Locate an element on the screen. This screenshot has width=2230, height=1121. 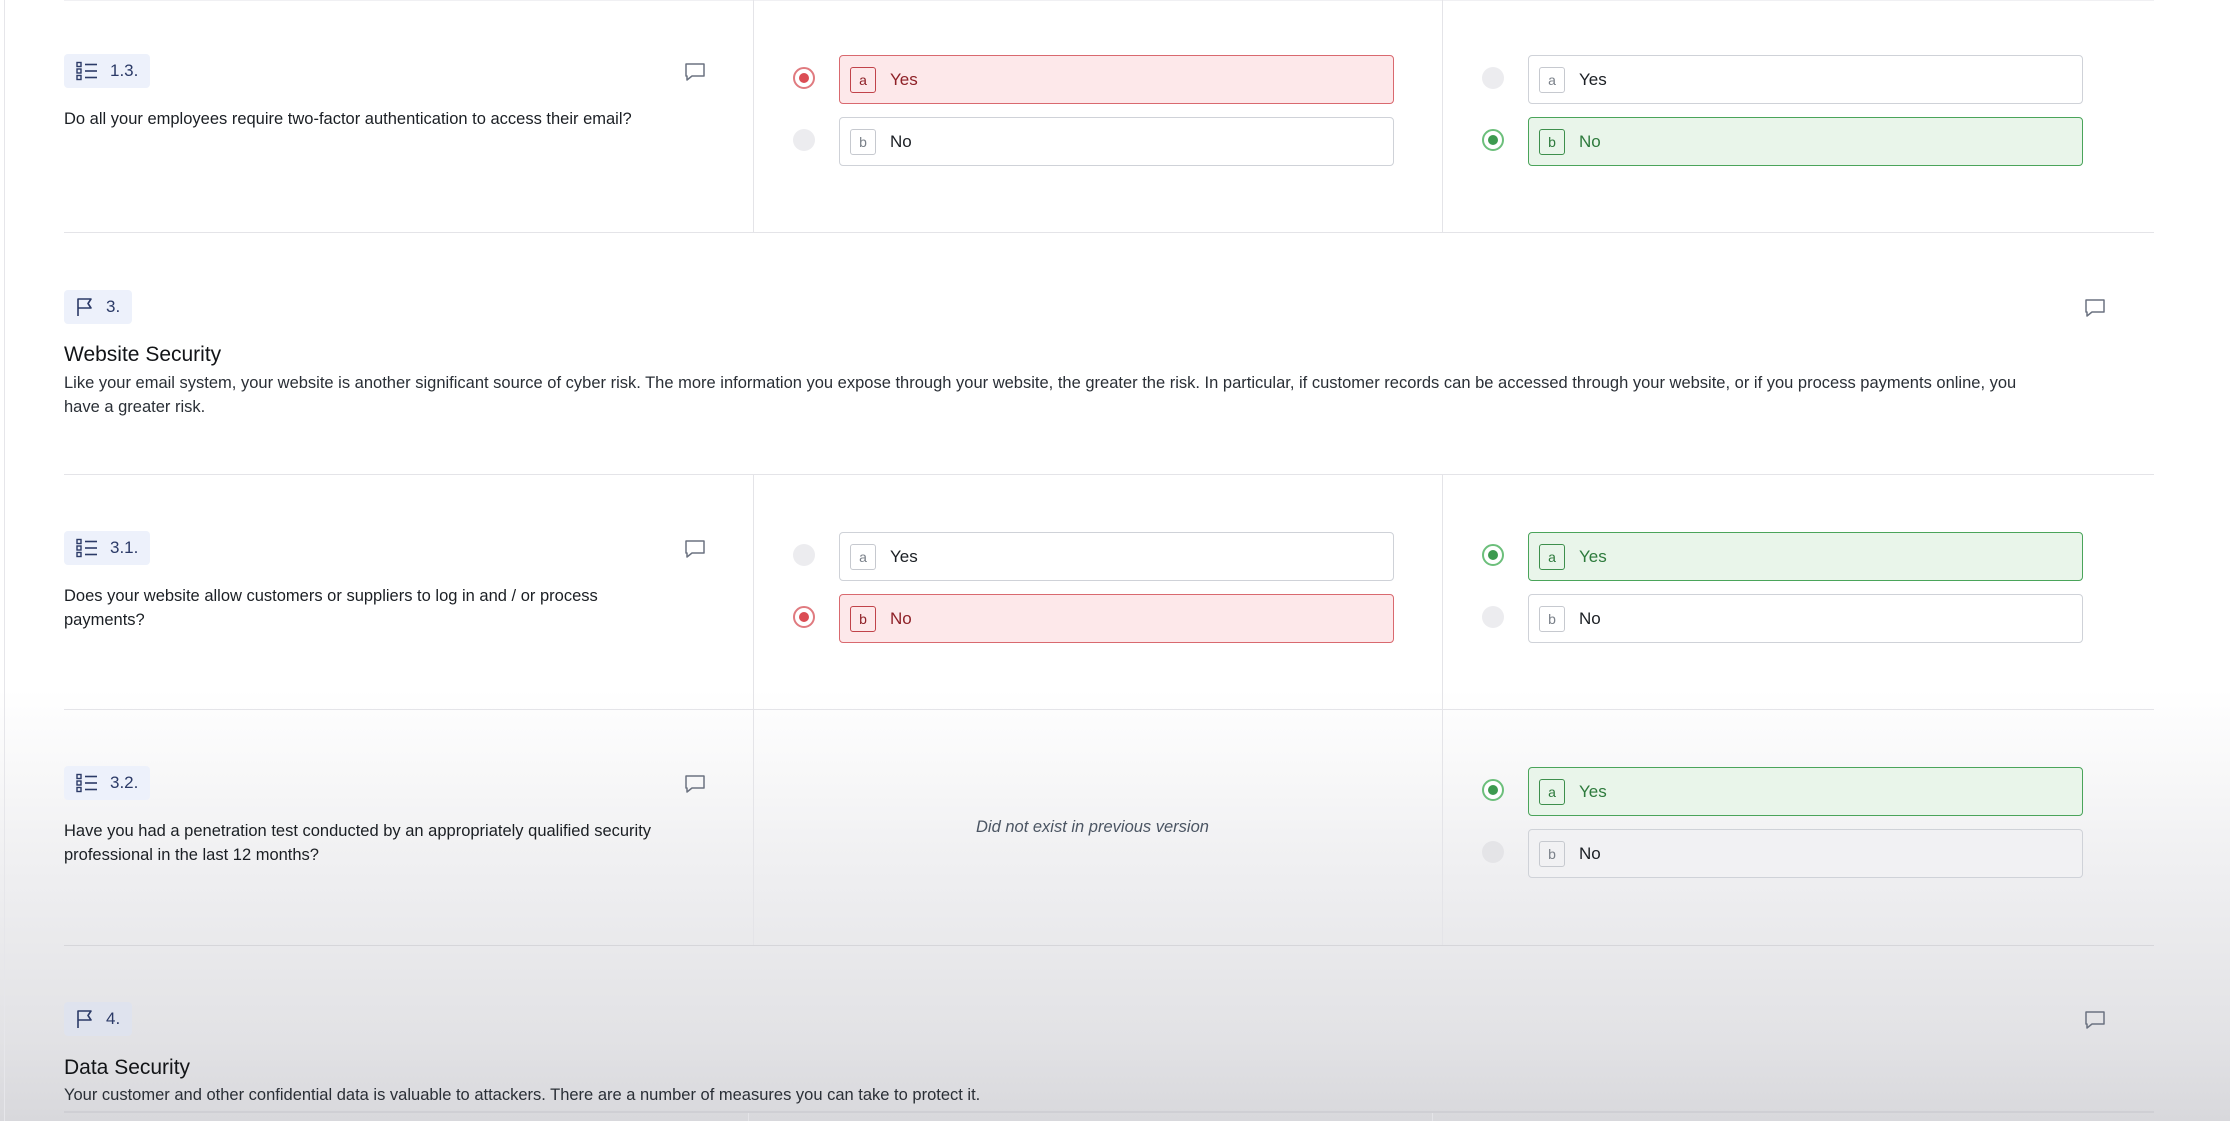
section-number-badge: 3. is located at coordinates (98, 307).